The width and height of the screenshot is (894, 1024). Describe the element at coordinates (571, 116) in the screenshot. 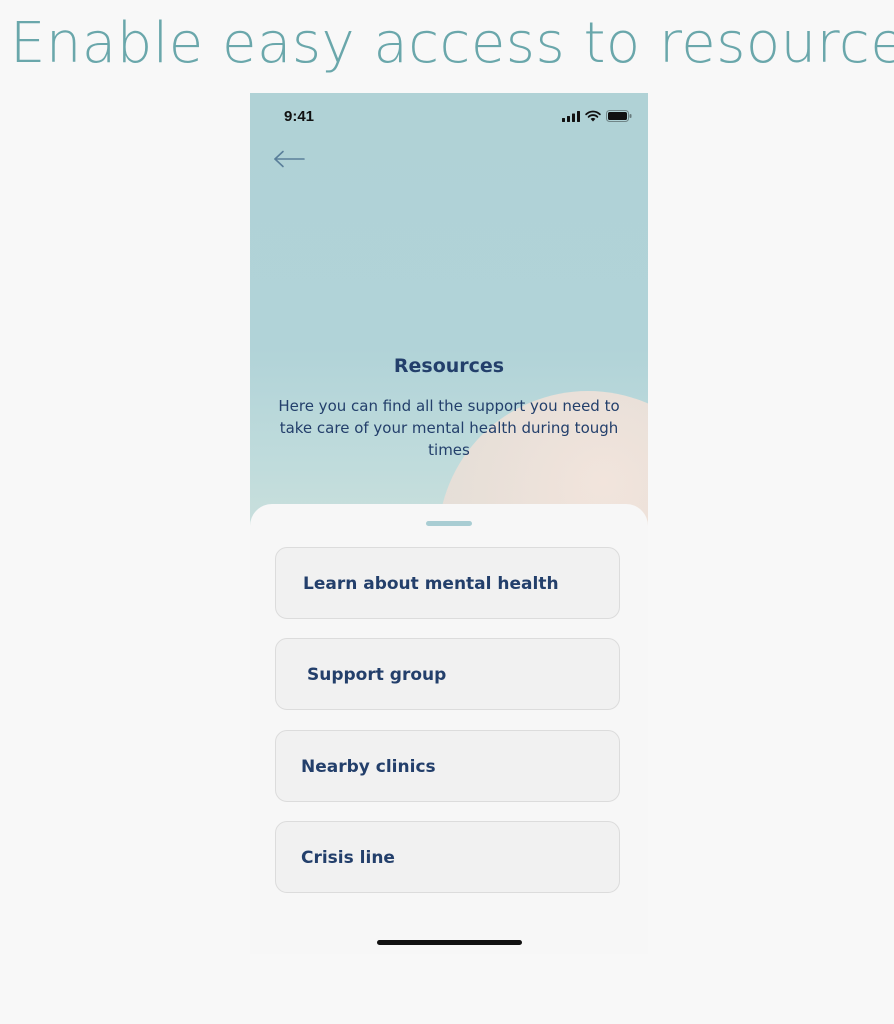

I see `cellular-signal-icon` at that location.